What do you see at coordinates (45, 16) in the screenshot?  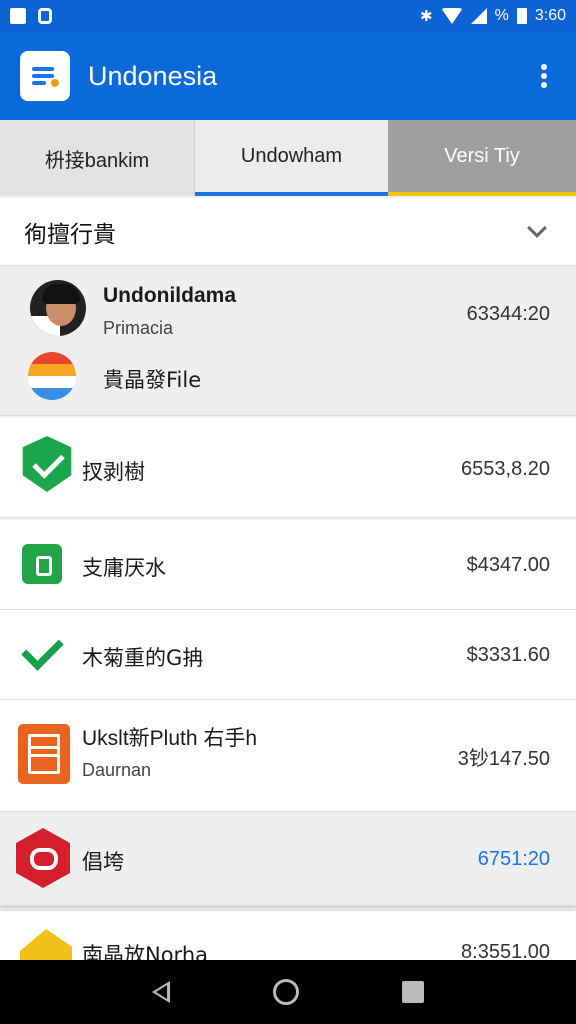 I see `notification-icon` at bounding box center [45, 16].